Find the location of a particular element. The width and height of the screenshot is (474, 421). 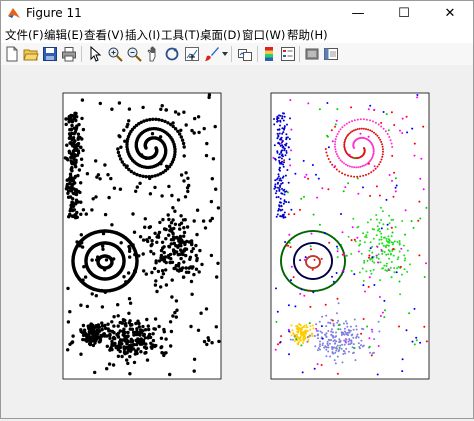

menu-view: 查看(V) is located at coordinates (104, 35).